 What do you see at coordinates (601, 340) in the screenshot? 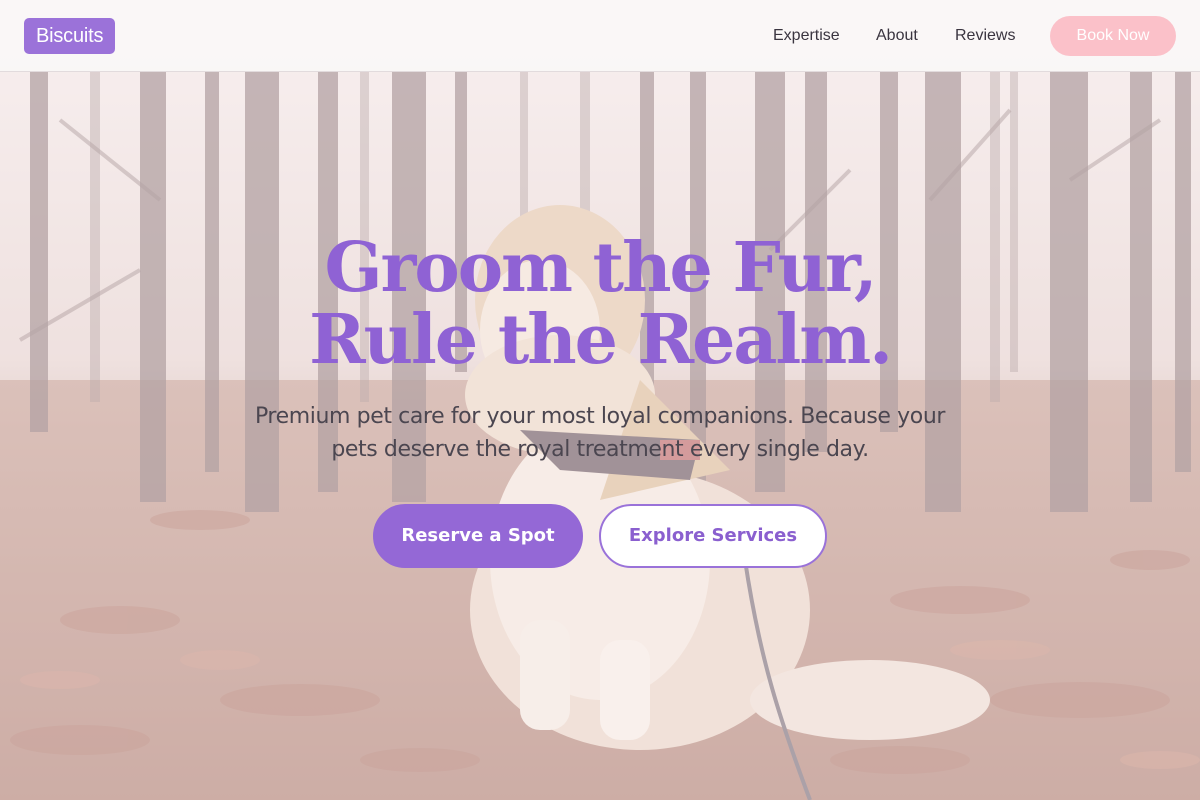
I see `hero-headline-line-2: Rule the Realm.` at bounding box center [601, 340].